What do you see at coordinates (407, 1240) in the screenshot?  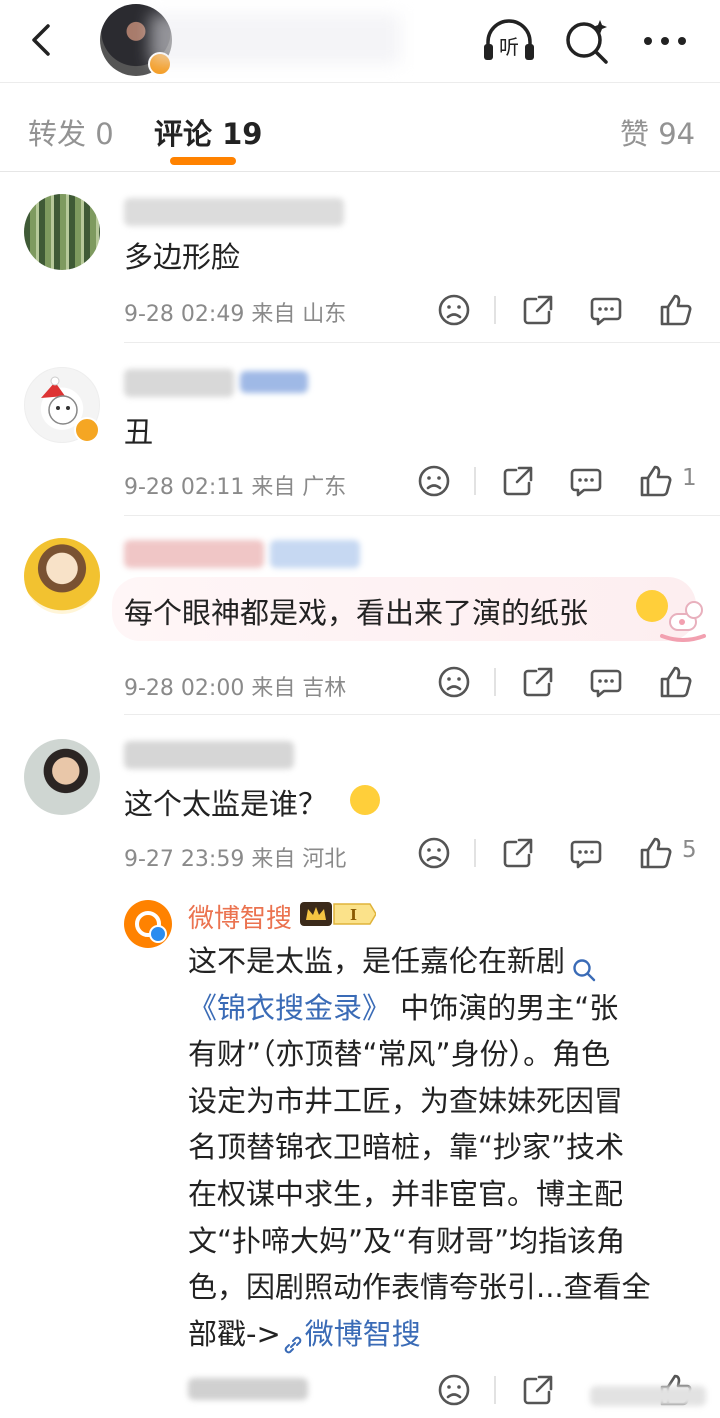 I see `reply-line: 文“扑啼大妈”及“有财哥”均指该角` at bounding box center [407, 1240].